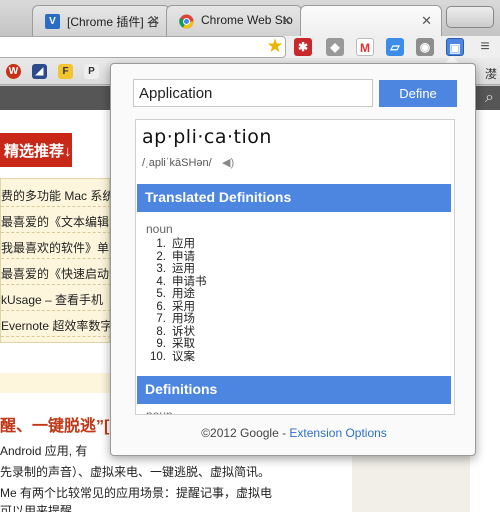 The image size is (500, 512). Describe the element at coordinates (175, 294) in the screenshot. I see `list-item: 5. 用途` at that location.